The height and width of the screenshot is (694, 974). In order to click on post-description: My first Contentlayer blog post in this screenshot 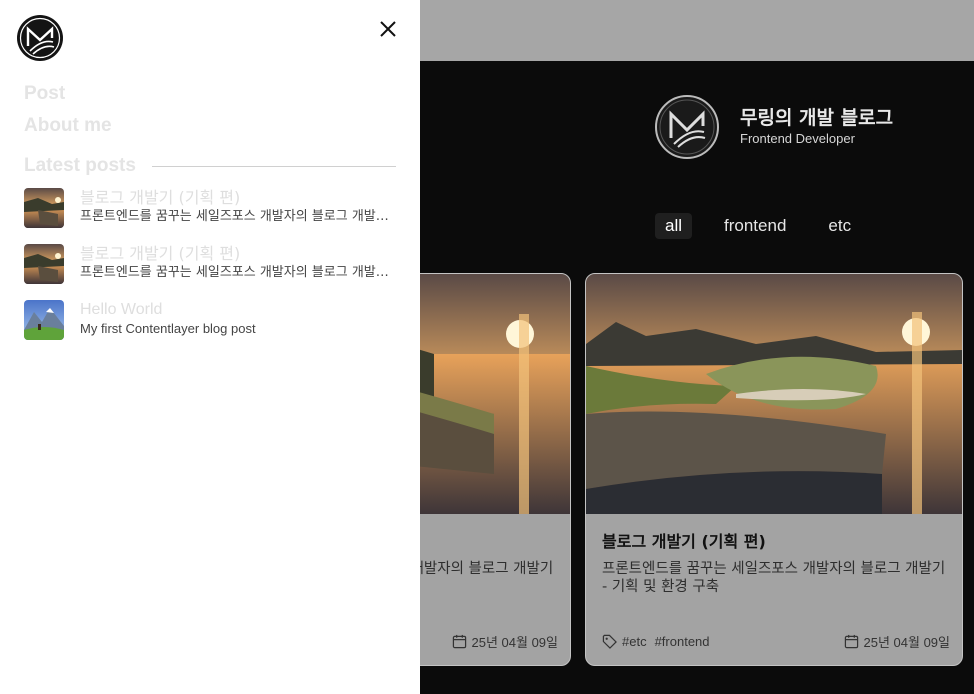, I will do `click(168, 328)`.